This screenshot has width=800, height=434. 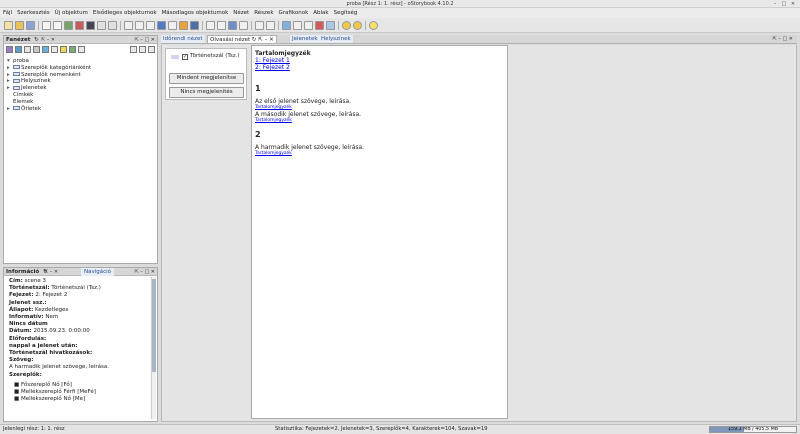 What do you see at coordinates (194, 25) in the screenshot?
I see `globe-icon` at bounding box center [194, 25].